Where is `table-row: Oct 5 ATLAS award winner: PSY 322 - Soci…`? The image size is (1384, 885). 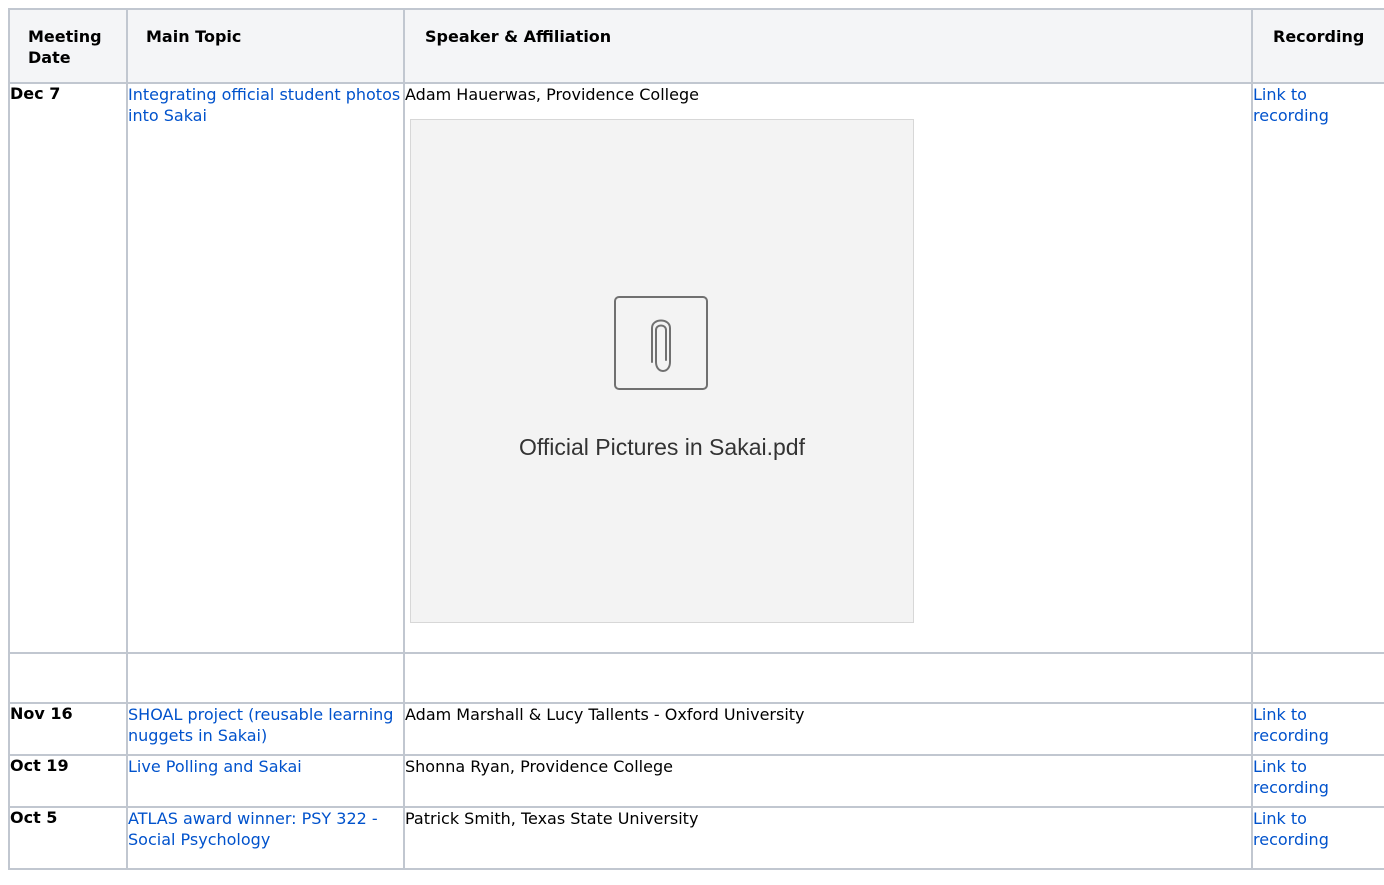
table-row: Oct 5 ATLAS award winner: PSY 322 - Soci… is located at coordinates (696, 838).